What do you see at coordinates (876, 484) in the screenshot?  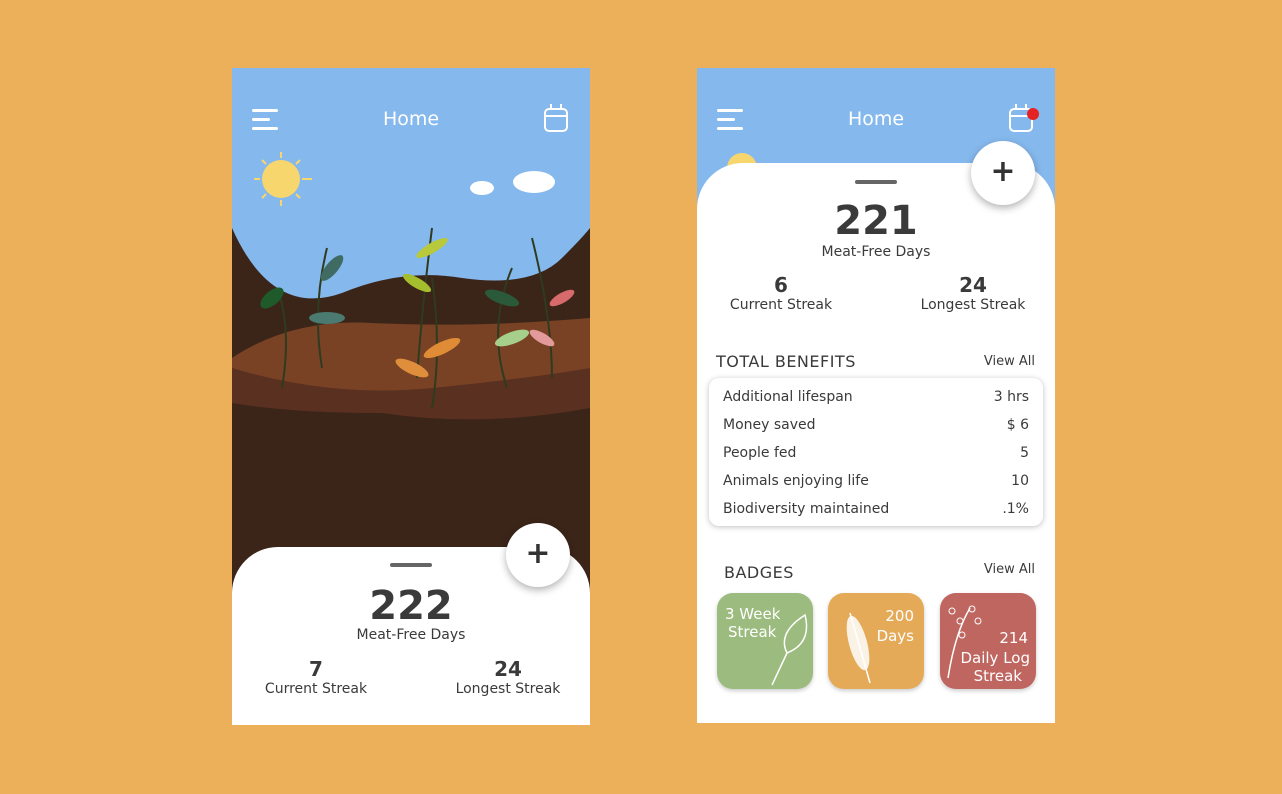 I see `benefit-row: Animals enjoying life 10` at bounding box center [876, 484].